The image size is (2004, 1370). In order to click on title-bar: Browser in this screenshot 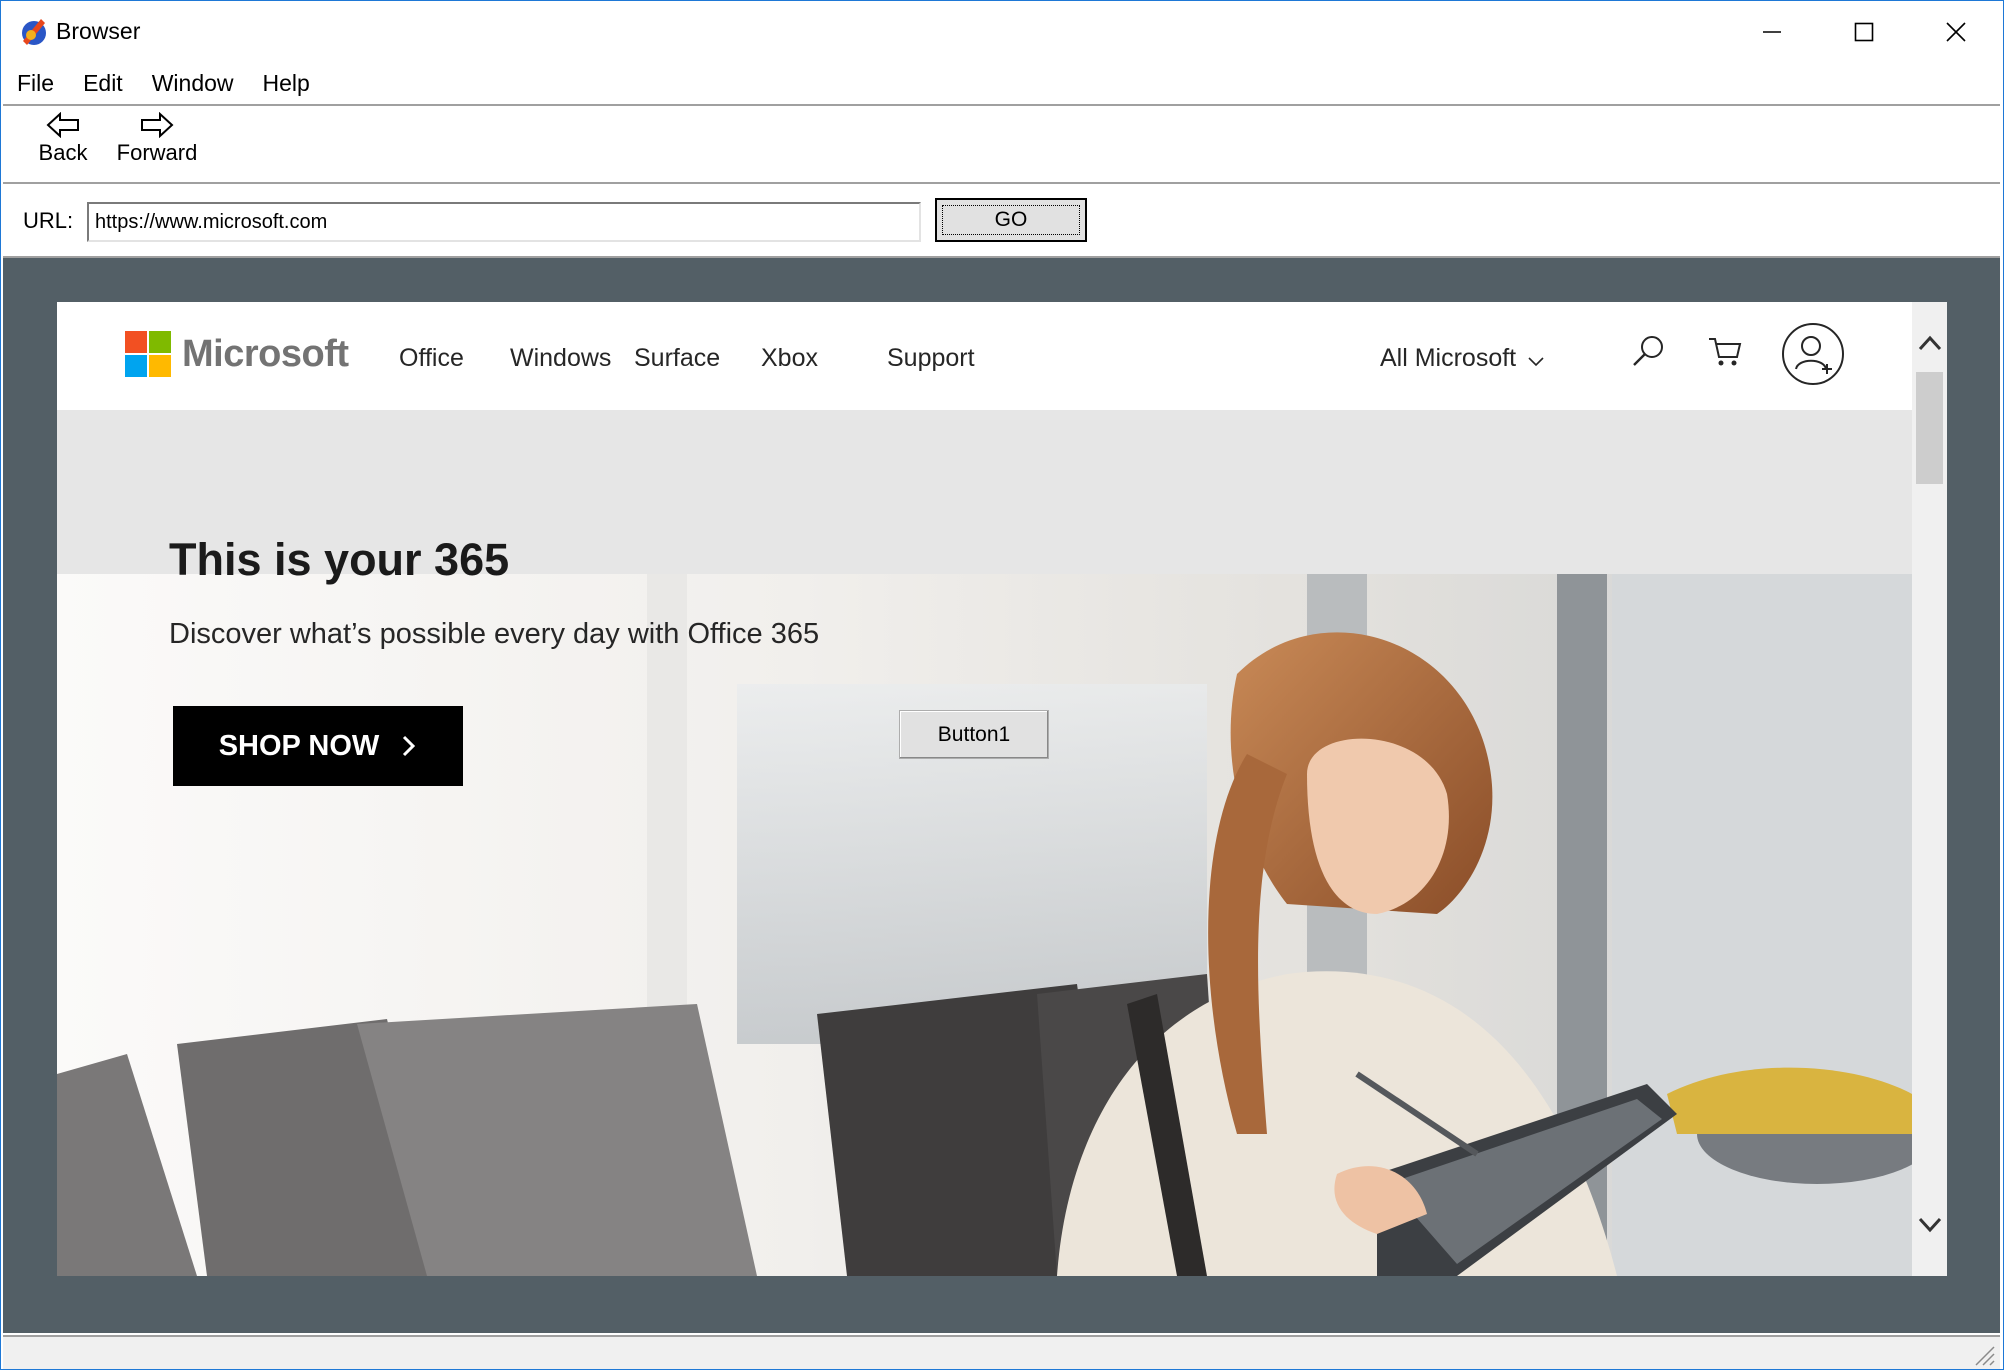, I will do `click(1002, 32)`.